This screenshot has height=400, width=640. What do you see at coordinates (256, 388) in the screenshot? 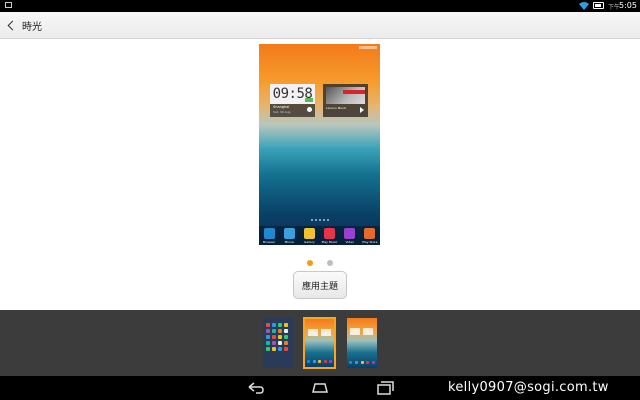
I see `back-nav-icon` at bounding box center [256, 388].